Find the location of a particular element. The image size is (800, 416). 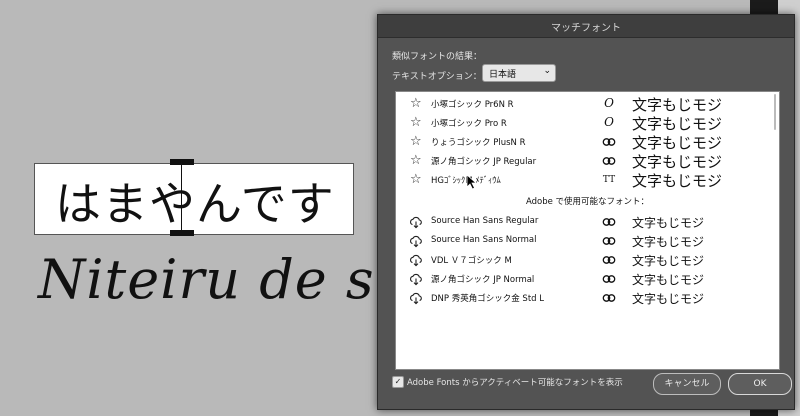

ok-button: OK is located at coordinates (760, 384).